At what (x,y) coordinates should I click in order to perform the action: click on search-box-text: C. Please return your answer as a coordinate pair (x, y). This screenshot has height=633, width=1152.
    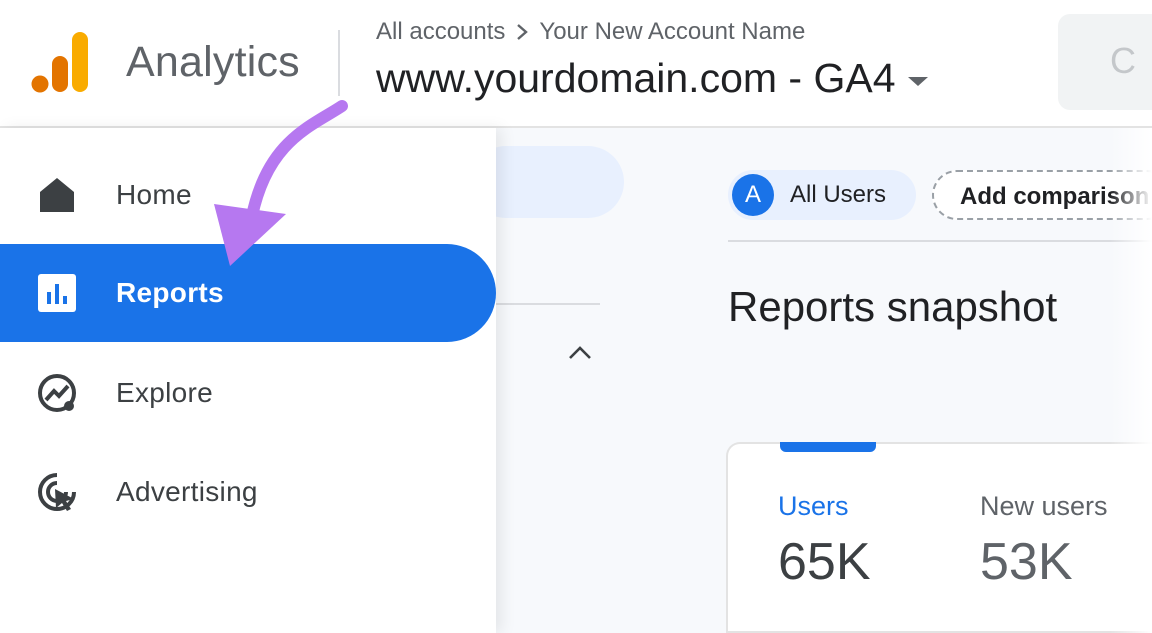
    Looking at the image, I should click on (1123, 60).